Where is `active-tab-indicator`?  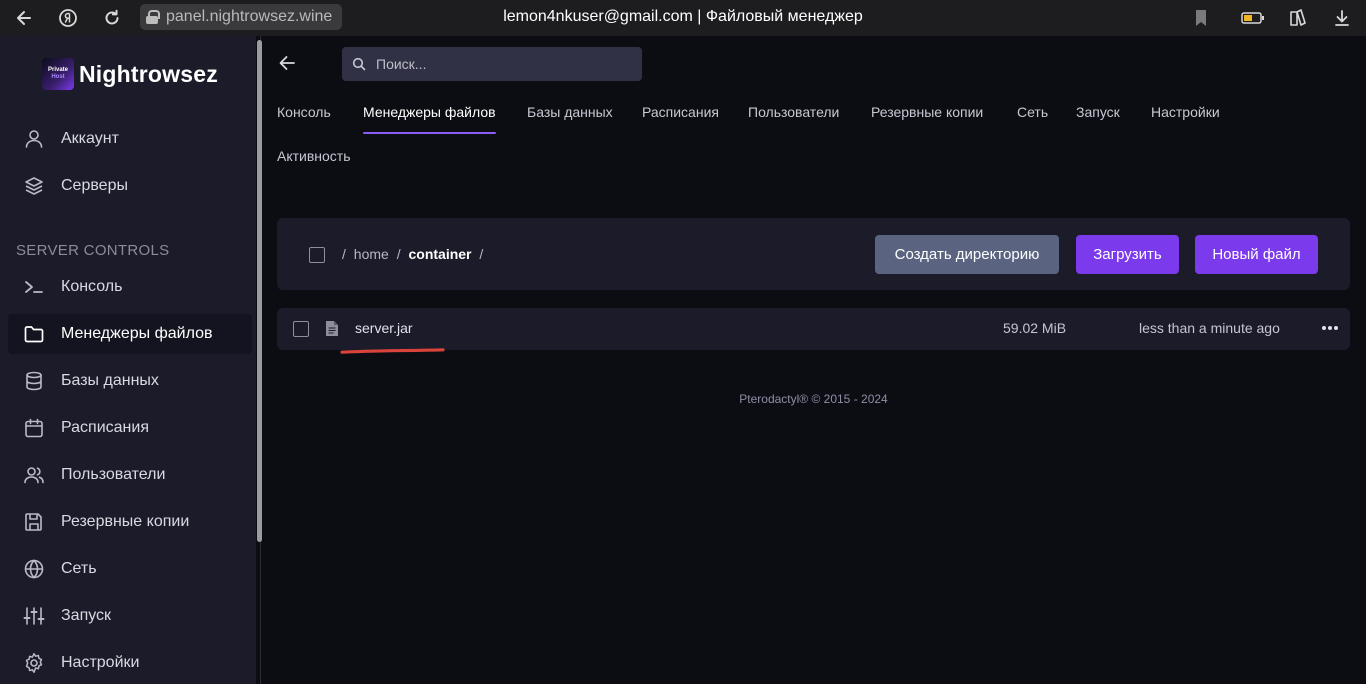 active-tab-indicator is located at coordinates (429, 133).